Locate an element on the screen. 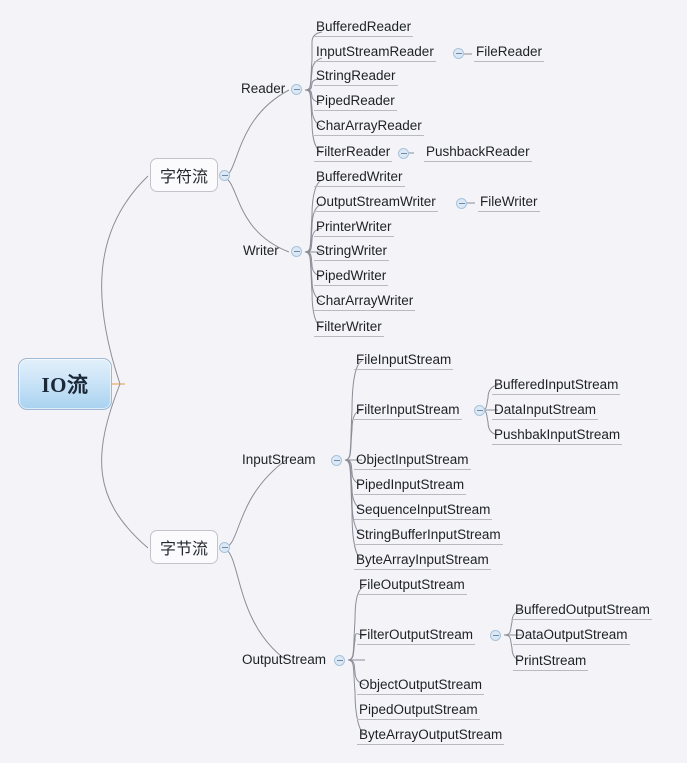  leaf-node-piped-input-stream-label: PipedInputStream is located at coordinates (410, 484).